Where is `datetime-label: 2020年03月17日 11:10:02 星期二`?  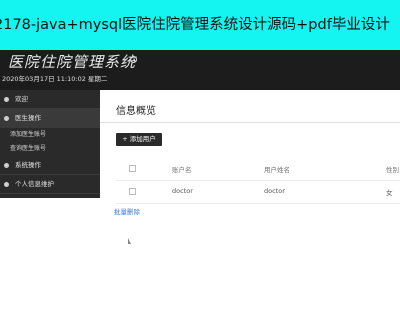
datetime-label: 2020年03月17日 11:10:02 星期二 is located at coordinates (55, 79).